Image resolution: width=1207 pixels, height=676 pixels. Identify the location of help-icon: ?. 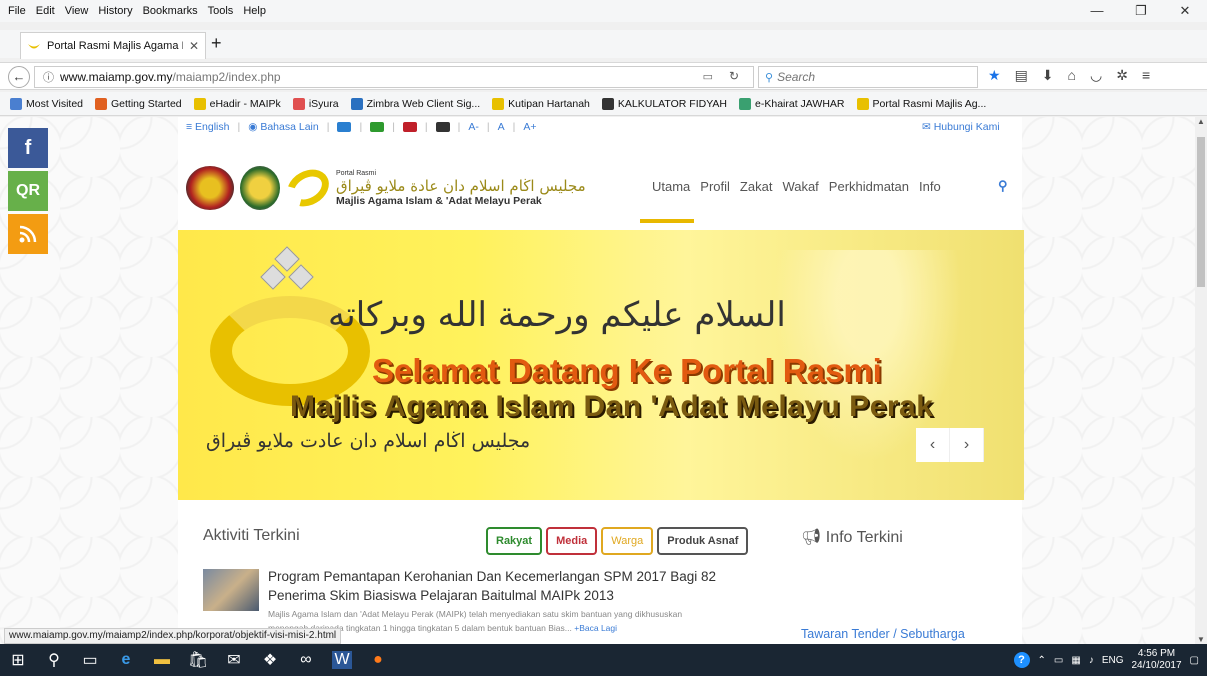
(1021, 660).